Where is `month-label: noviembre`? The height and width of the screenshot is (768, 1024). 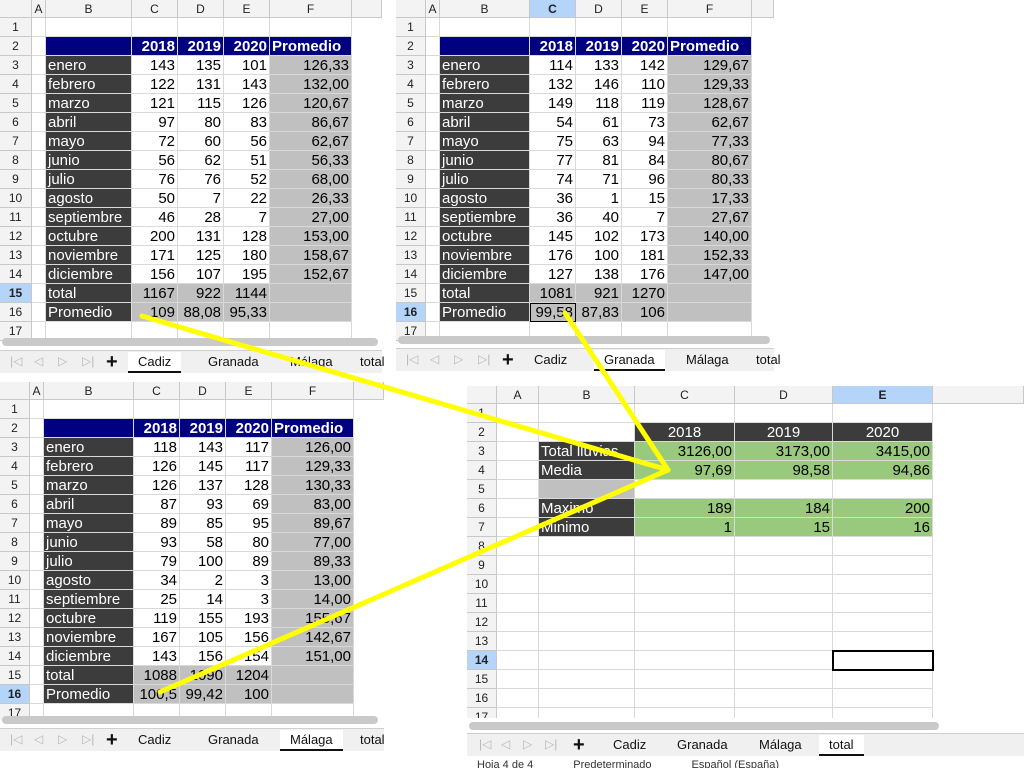 month-label: noviembre is located at coordinates (89, 255).